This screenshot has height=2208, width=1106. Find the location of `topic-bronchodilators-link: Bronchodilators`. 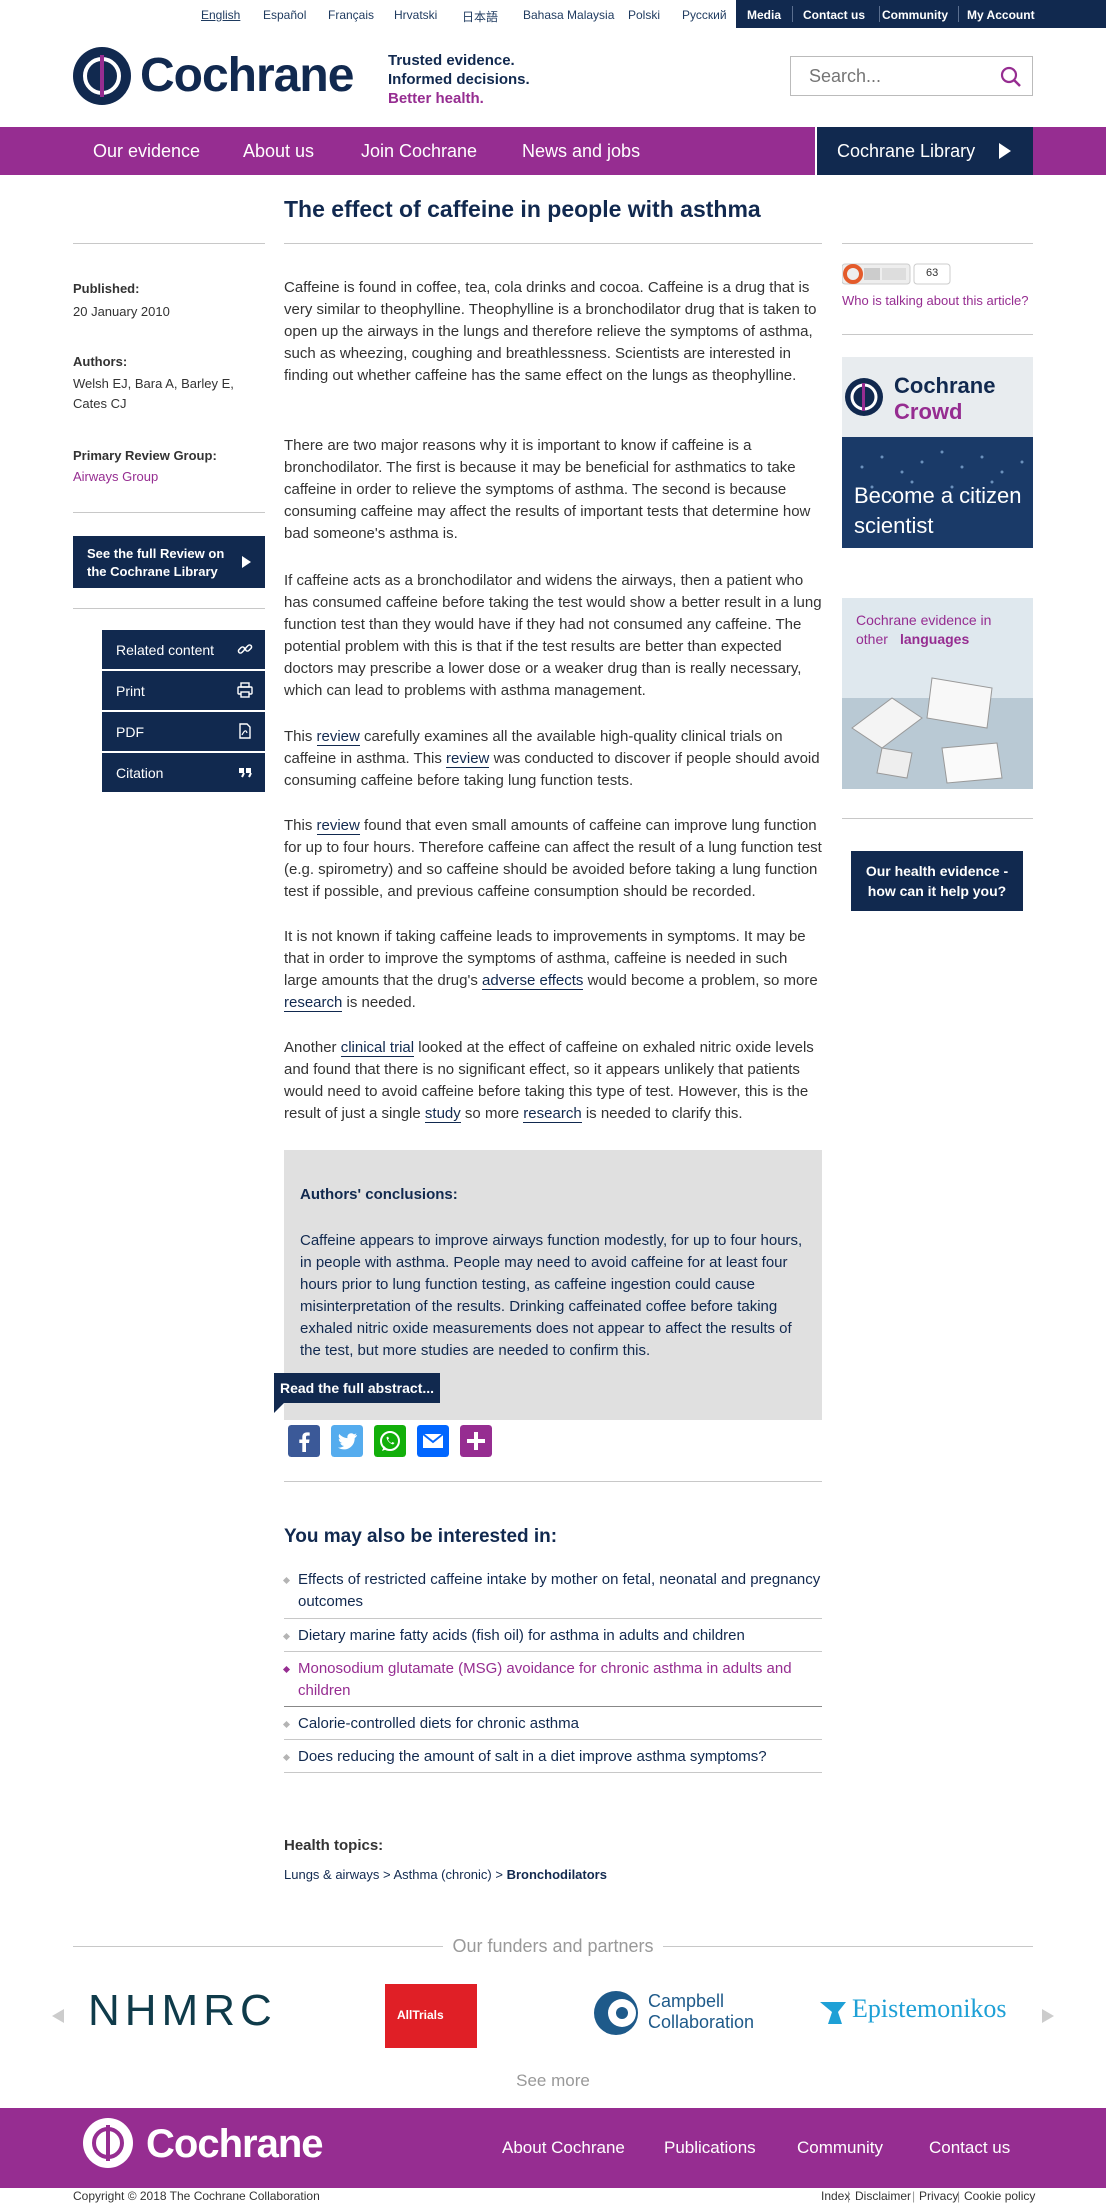

topic-bronchodilators-link: Bronchodilators is located at coordinates (557, 1874).